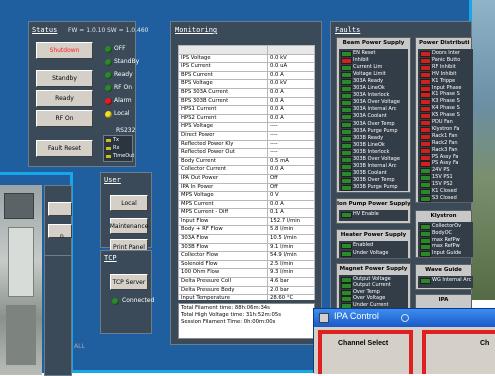 Image resolution: width=495 pixels, height=376 pixels. What do you see at coordinates (445, 60) in the screenshot?
I see `fault-item: Panic Butto` at bounding box center [445, 60].